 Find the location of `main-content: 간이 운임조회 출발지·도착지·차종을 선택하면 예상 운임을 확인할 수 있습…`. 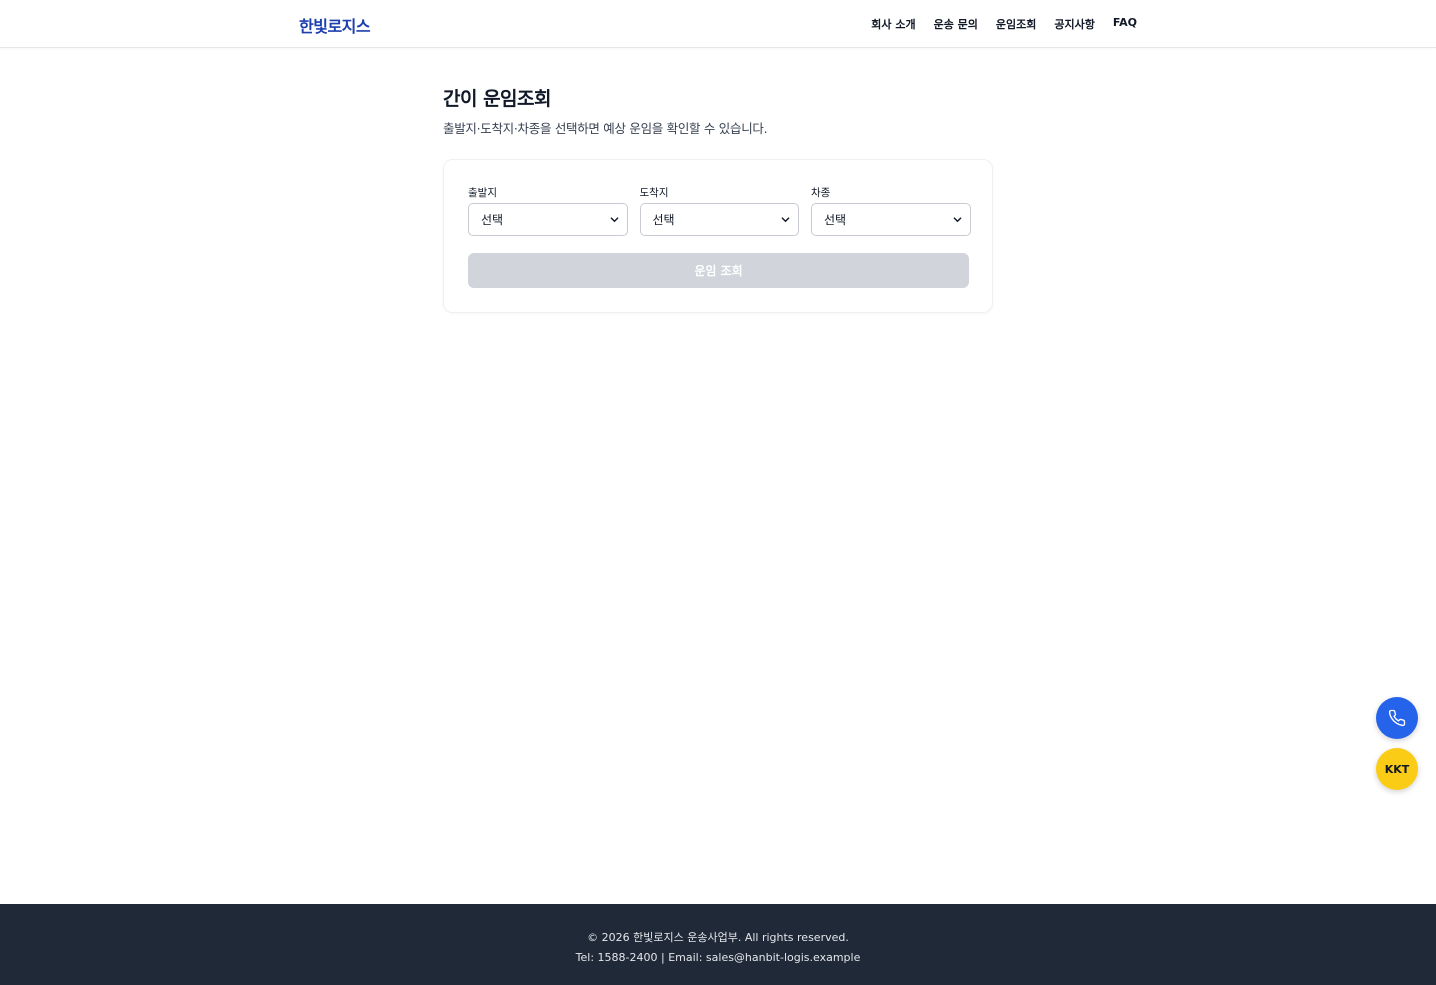

main-content: 간이 운임조회 출발지·도착지·차종을 선택하면 예상 운임을 확인할 수 있습… is located at coordinates (718, 198).